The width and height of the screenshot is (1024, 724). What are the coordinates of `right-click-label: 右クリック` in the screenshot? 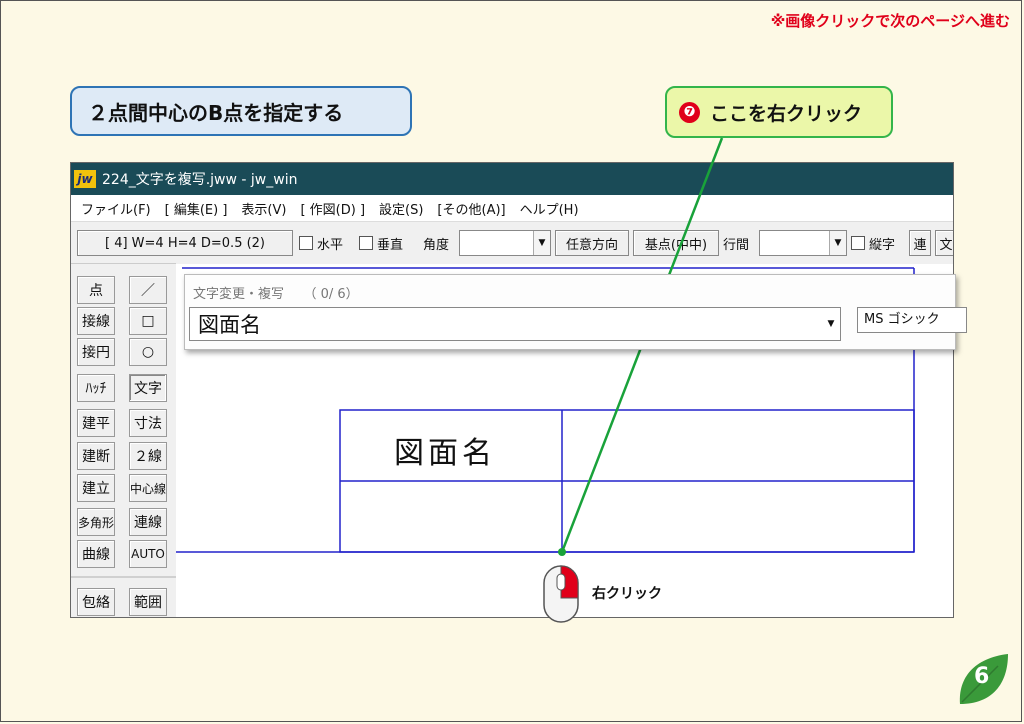 It's located at (627, 594).